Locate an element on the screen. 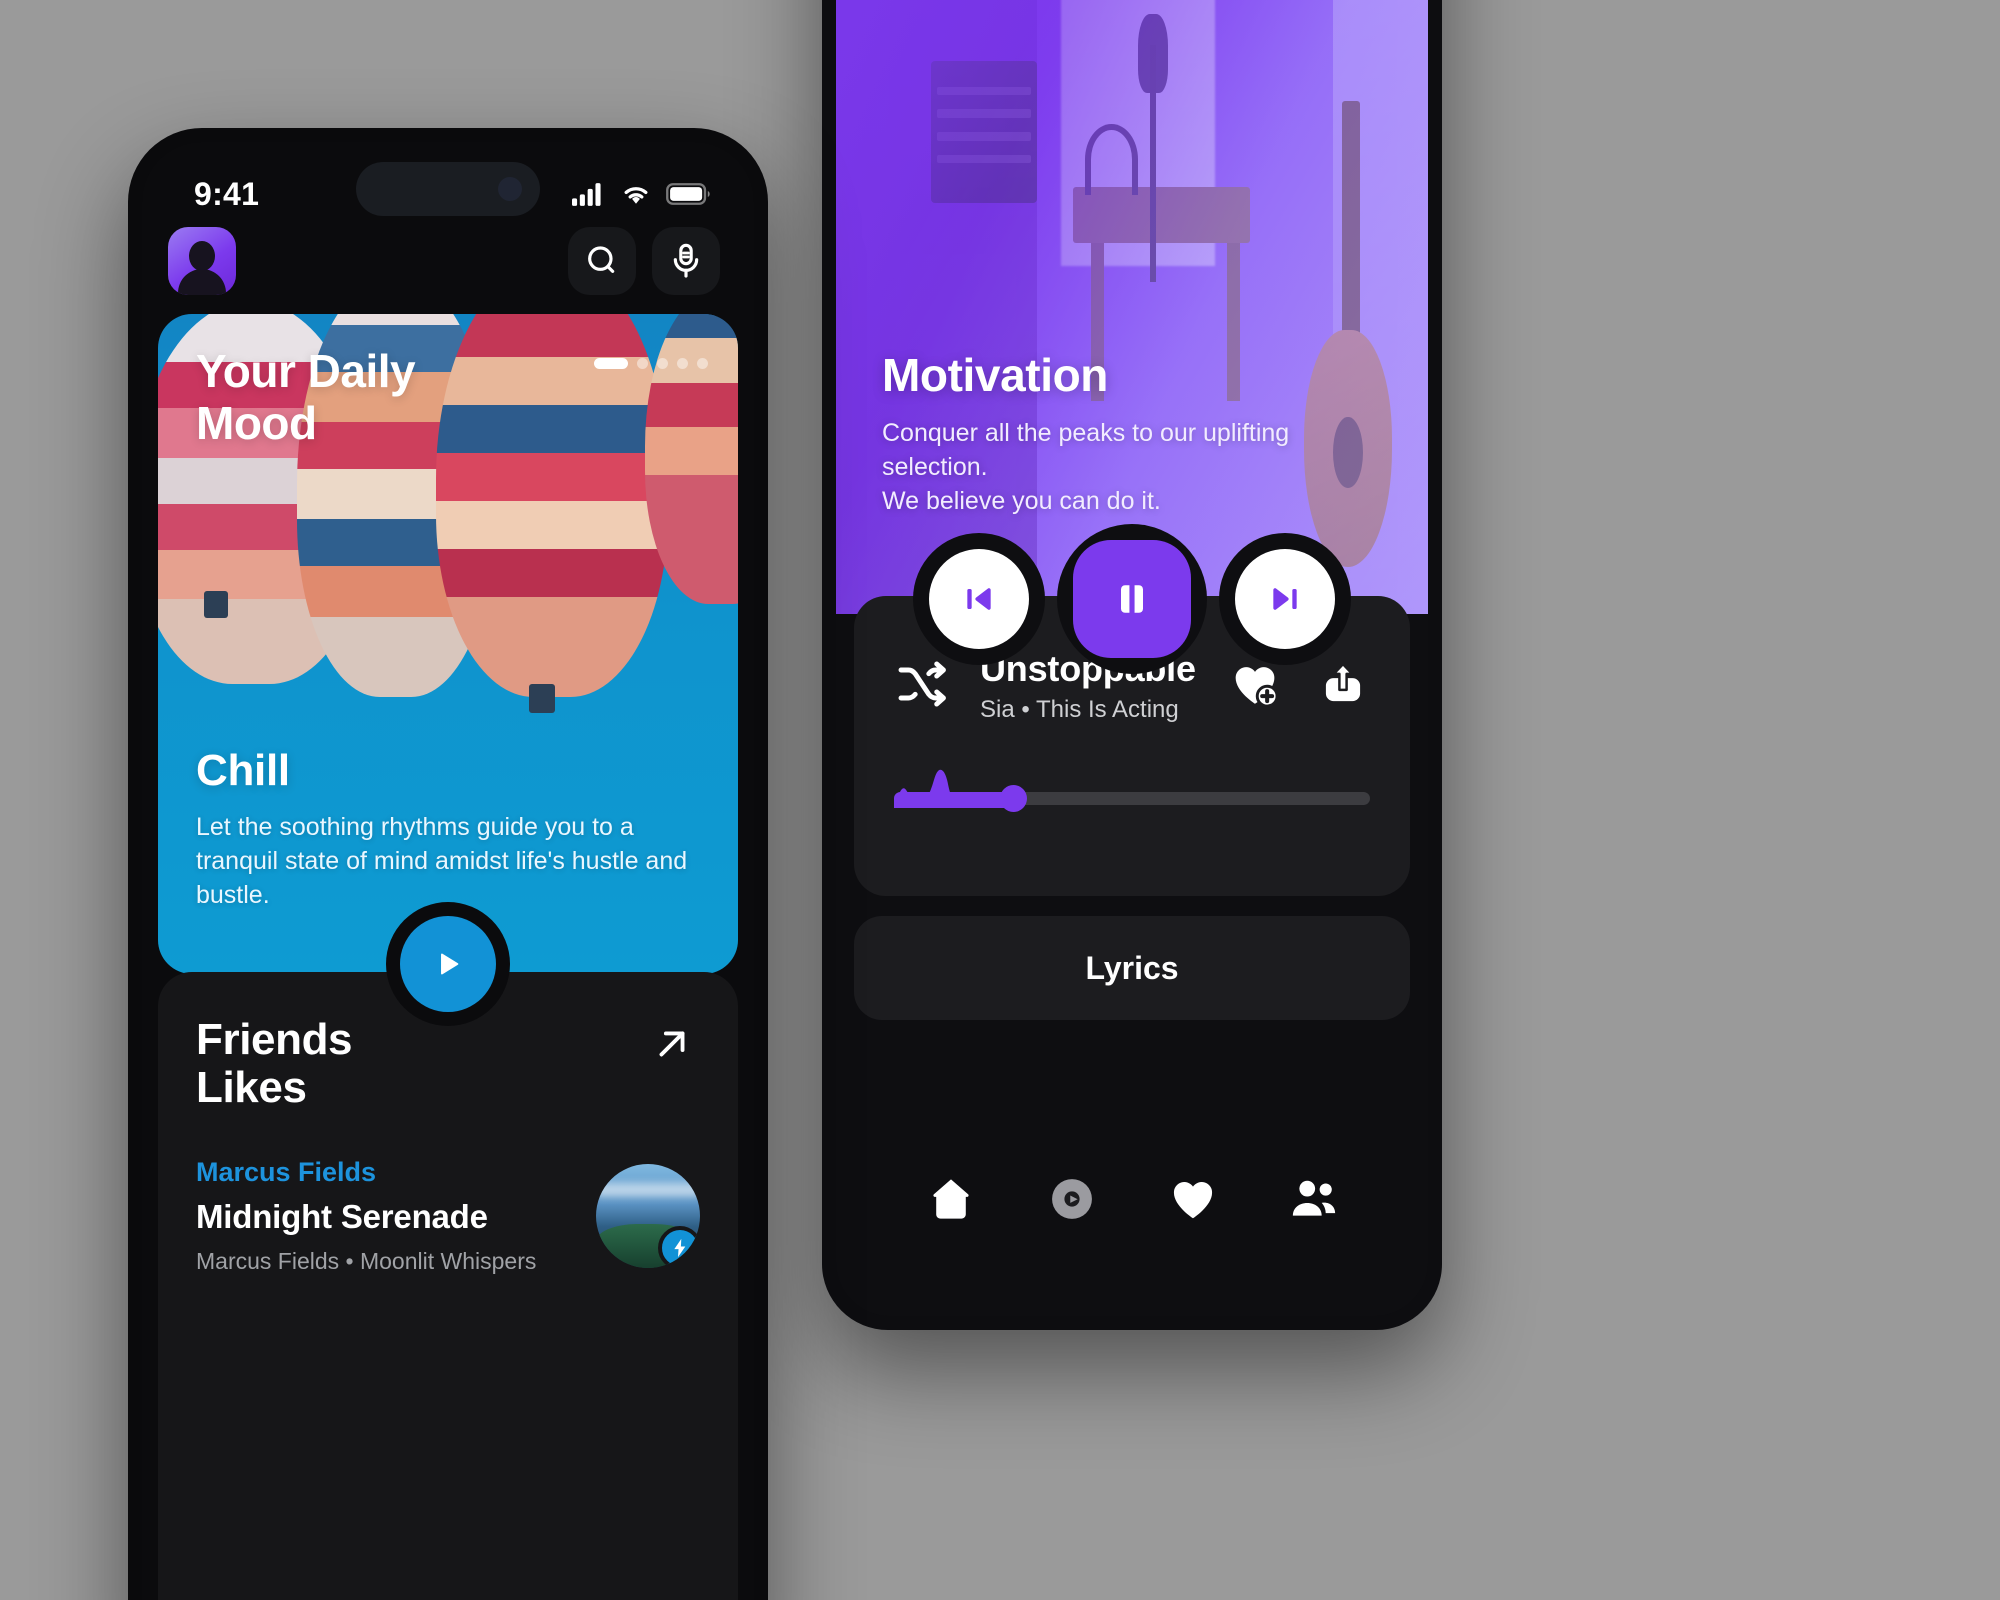 The height and width of the screenshot is (1600, 2000). next-slot is located at coordinates (1285, 599).